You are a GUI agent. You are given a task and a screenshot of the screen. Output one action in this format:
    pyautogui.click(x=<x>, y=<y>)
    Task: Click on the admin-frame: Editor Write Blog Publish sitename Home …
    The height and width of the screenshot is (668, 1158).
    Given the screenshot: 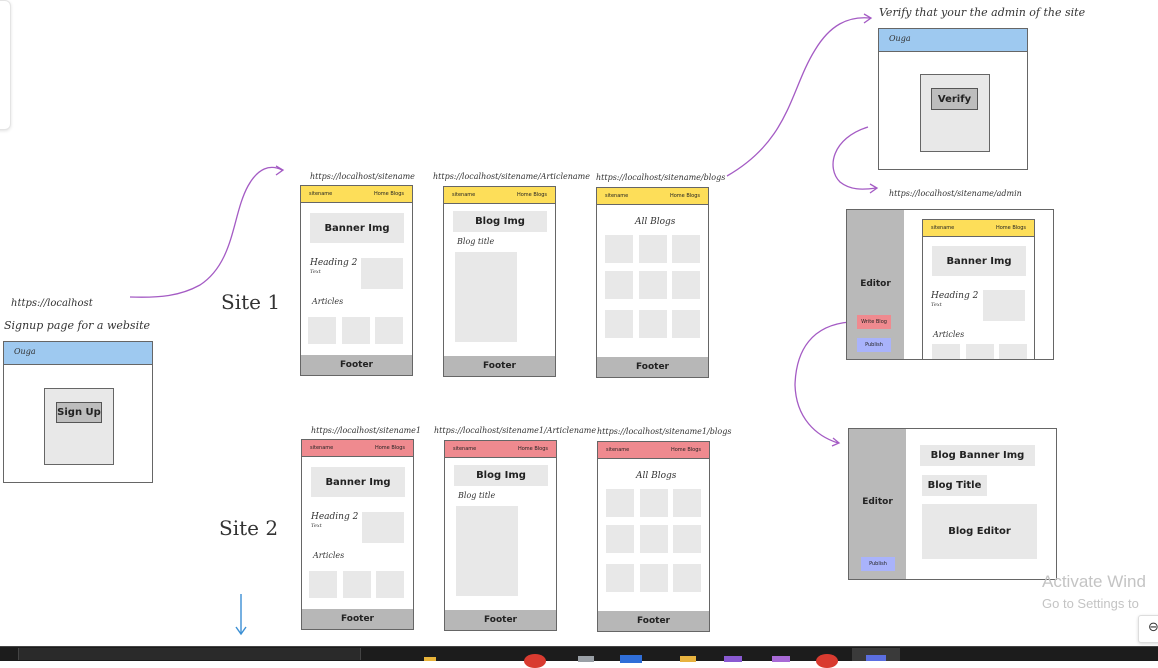 What is the action you would take?
    pyautogui.click(x=950, y=284)
    